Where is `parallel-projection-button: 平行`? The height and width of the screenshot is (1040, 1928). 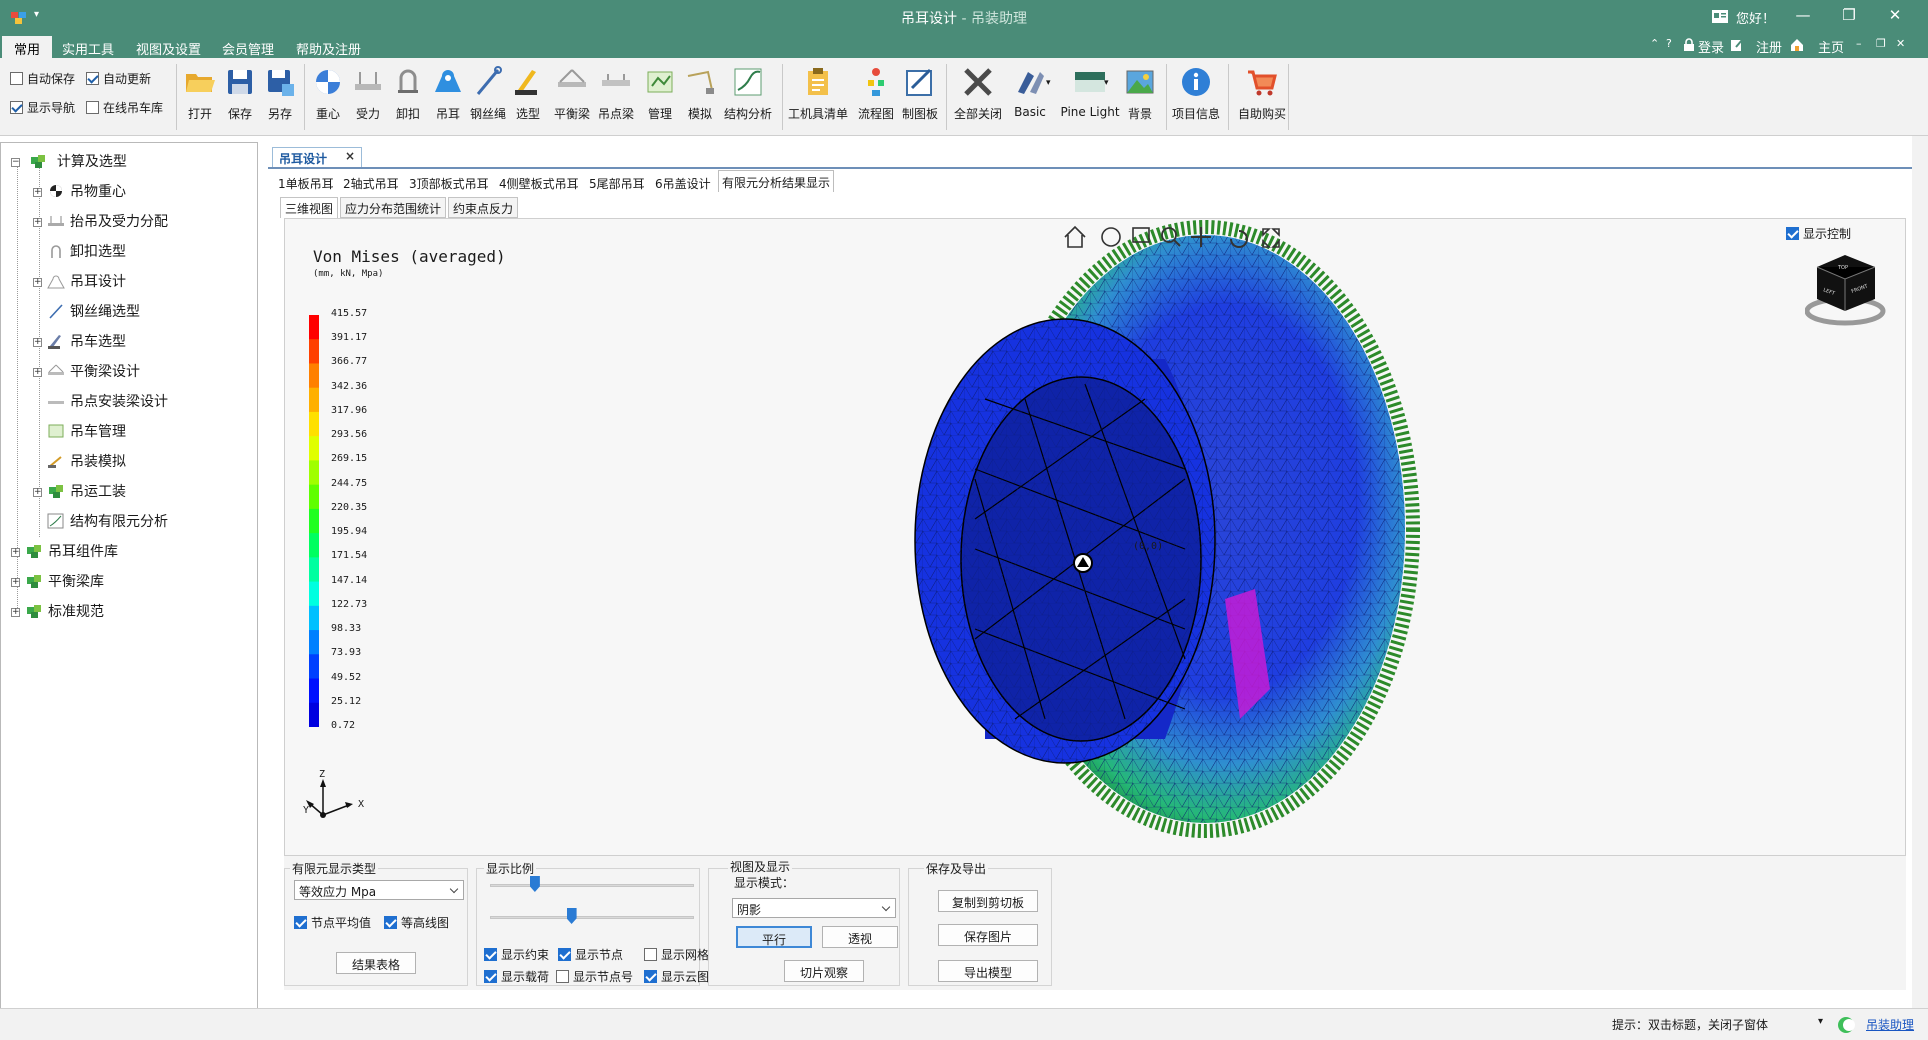
parallel-projection-button: 平行 is located at coordinates (774, 937).